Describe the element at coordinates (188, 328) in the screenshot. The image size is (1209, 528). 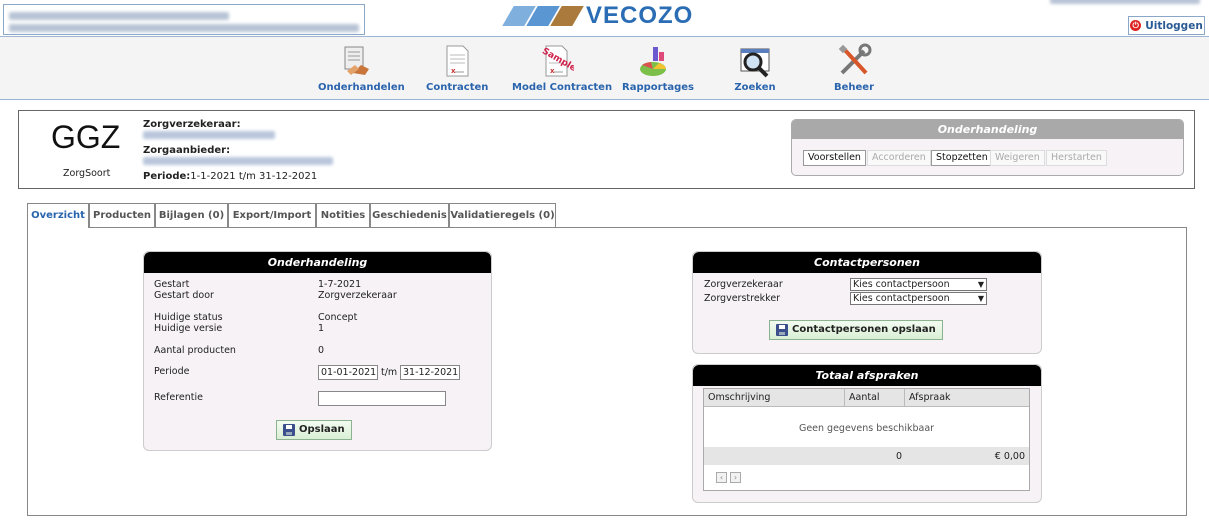
I see `versie-label: Huidige versie` at that location.